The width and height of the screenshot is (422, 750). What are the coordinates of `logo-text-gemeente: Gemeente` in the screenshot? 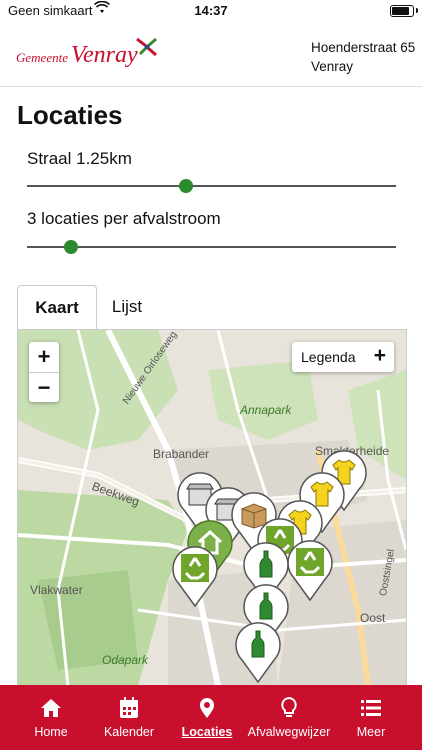 It's located at (42, 57).